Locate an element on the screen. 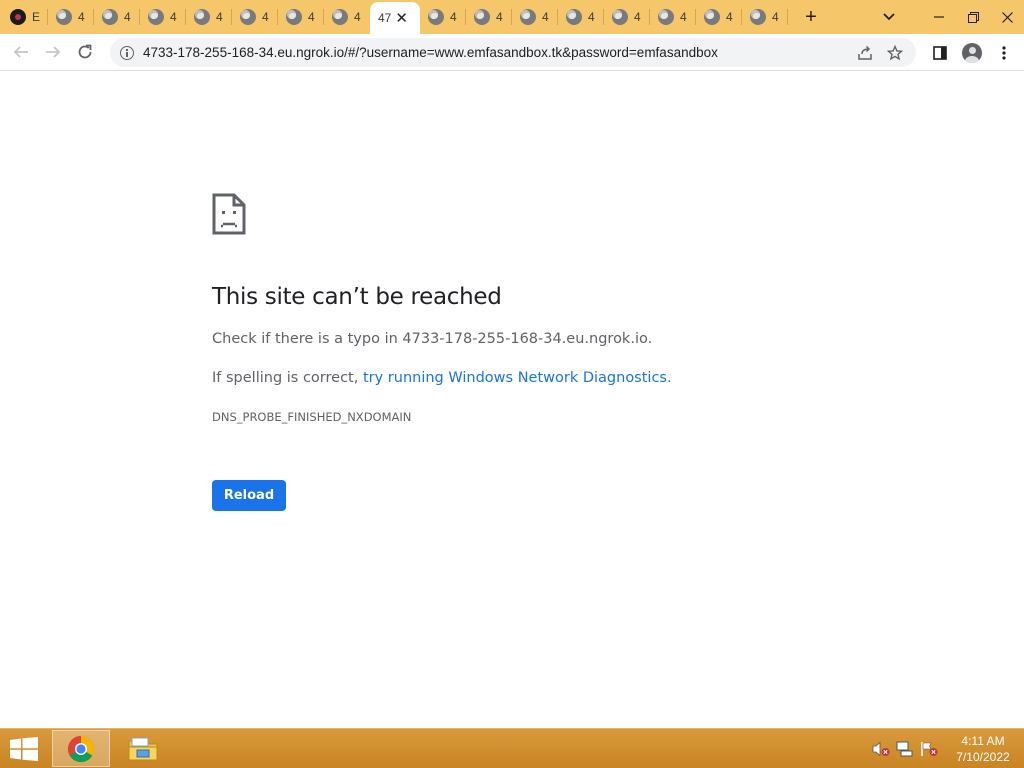 This screenshot has height=768, width=1024. chrome-icon is located at coordinates (81, 748).